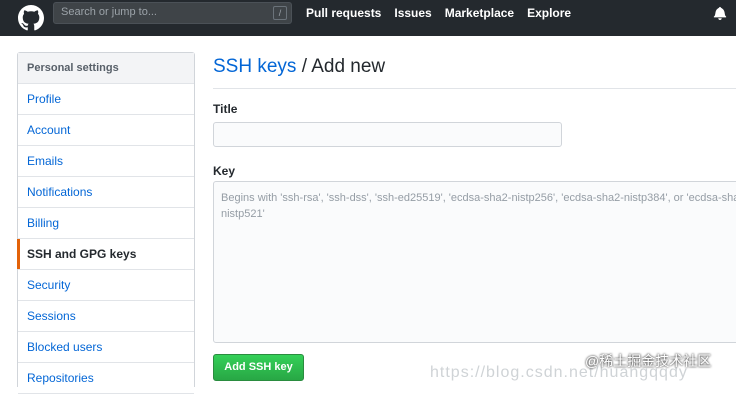  Describe the element at coordinates (648, 361) in the screenshot. I see `juejin-watermark: @稀土掘金技术社区` at that location.